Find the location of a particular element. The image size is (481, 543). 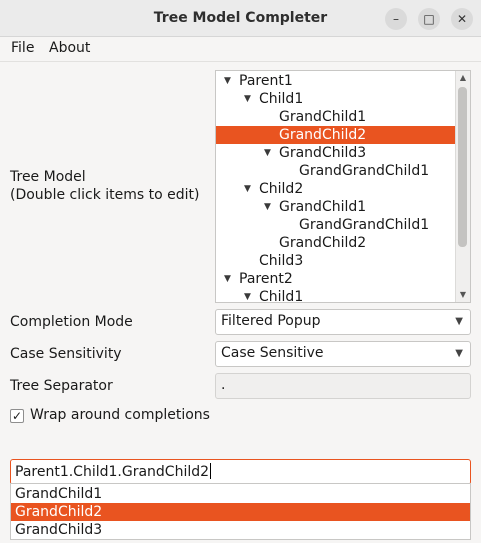

popup-item: GrandChild1 is located at coordinates (240, 494).